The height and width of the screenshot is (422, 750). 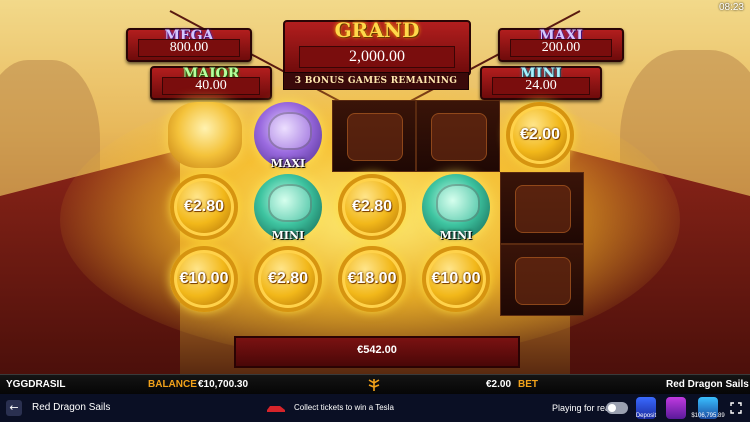 I want to click on maxi-dragon-orb: MAXI, so click(x=288, y=136).